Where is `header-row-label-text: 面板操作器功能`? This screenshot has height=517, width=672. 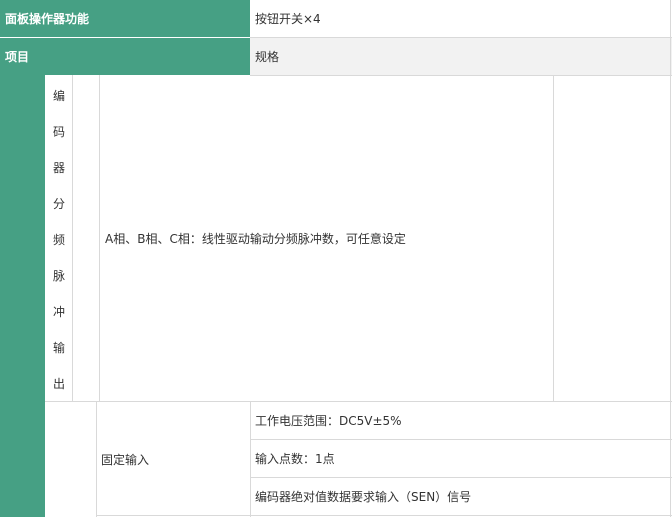 header-row-label-text: 面板操作器功能 is located at coordinates (47, 19).